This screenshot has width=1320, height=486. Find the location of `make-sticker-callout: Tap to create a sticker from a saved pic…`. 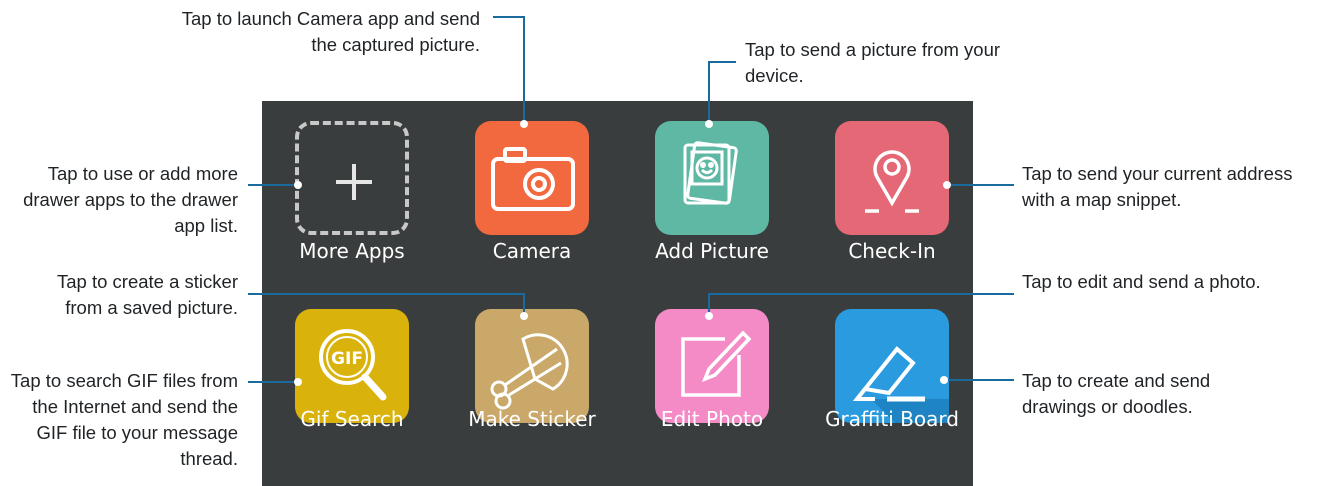

make-sticker-callout: Tap to create a sticker from a saved pic… is located at coordinates (147, 294).